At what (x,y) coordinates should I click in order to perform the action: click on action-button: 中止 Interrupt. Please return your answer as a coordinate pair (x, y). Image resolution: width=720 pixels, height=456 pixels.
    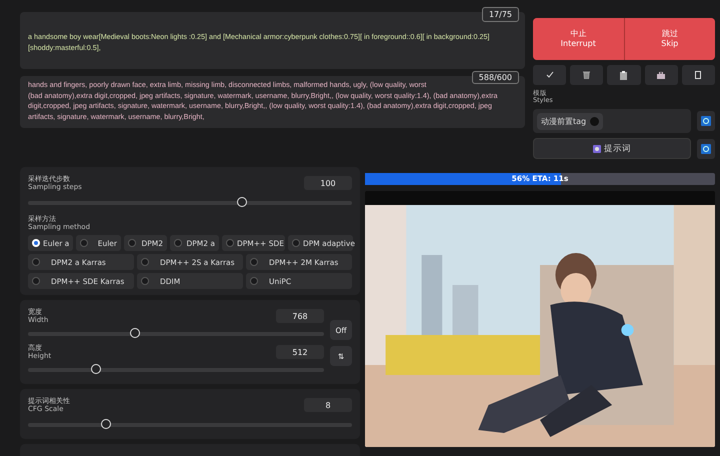
    Looking at the image, I should click on (578, 39).